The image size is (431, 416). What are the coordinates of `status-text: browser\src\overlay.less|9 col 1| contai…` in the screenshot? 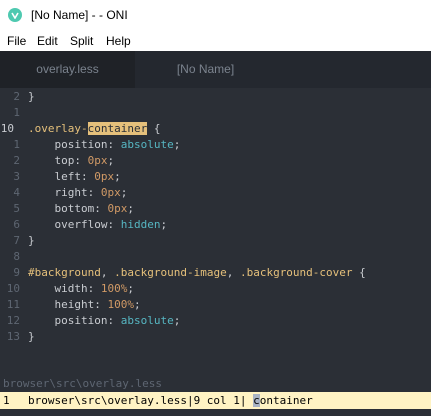 It's located at (170, 400).